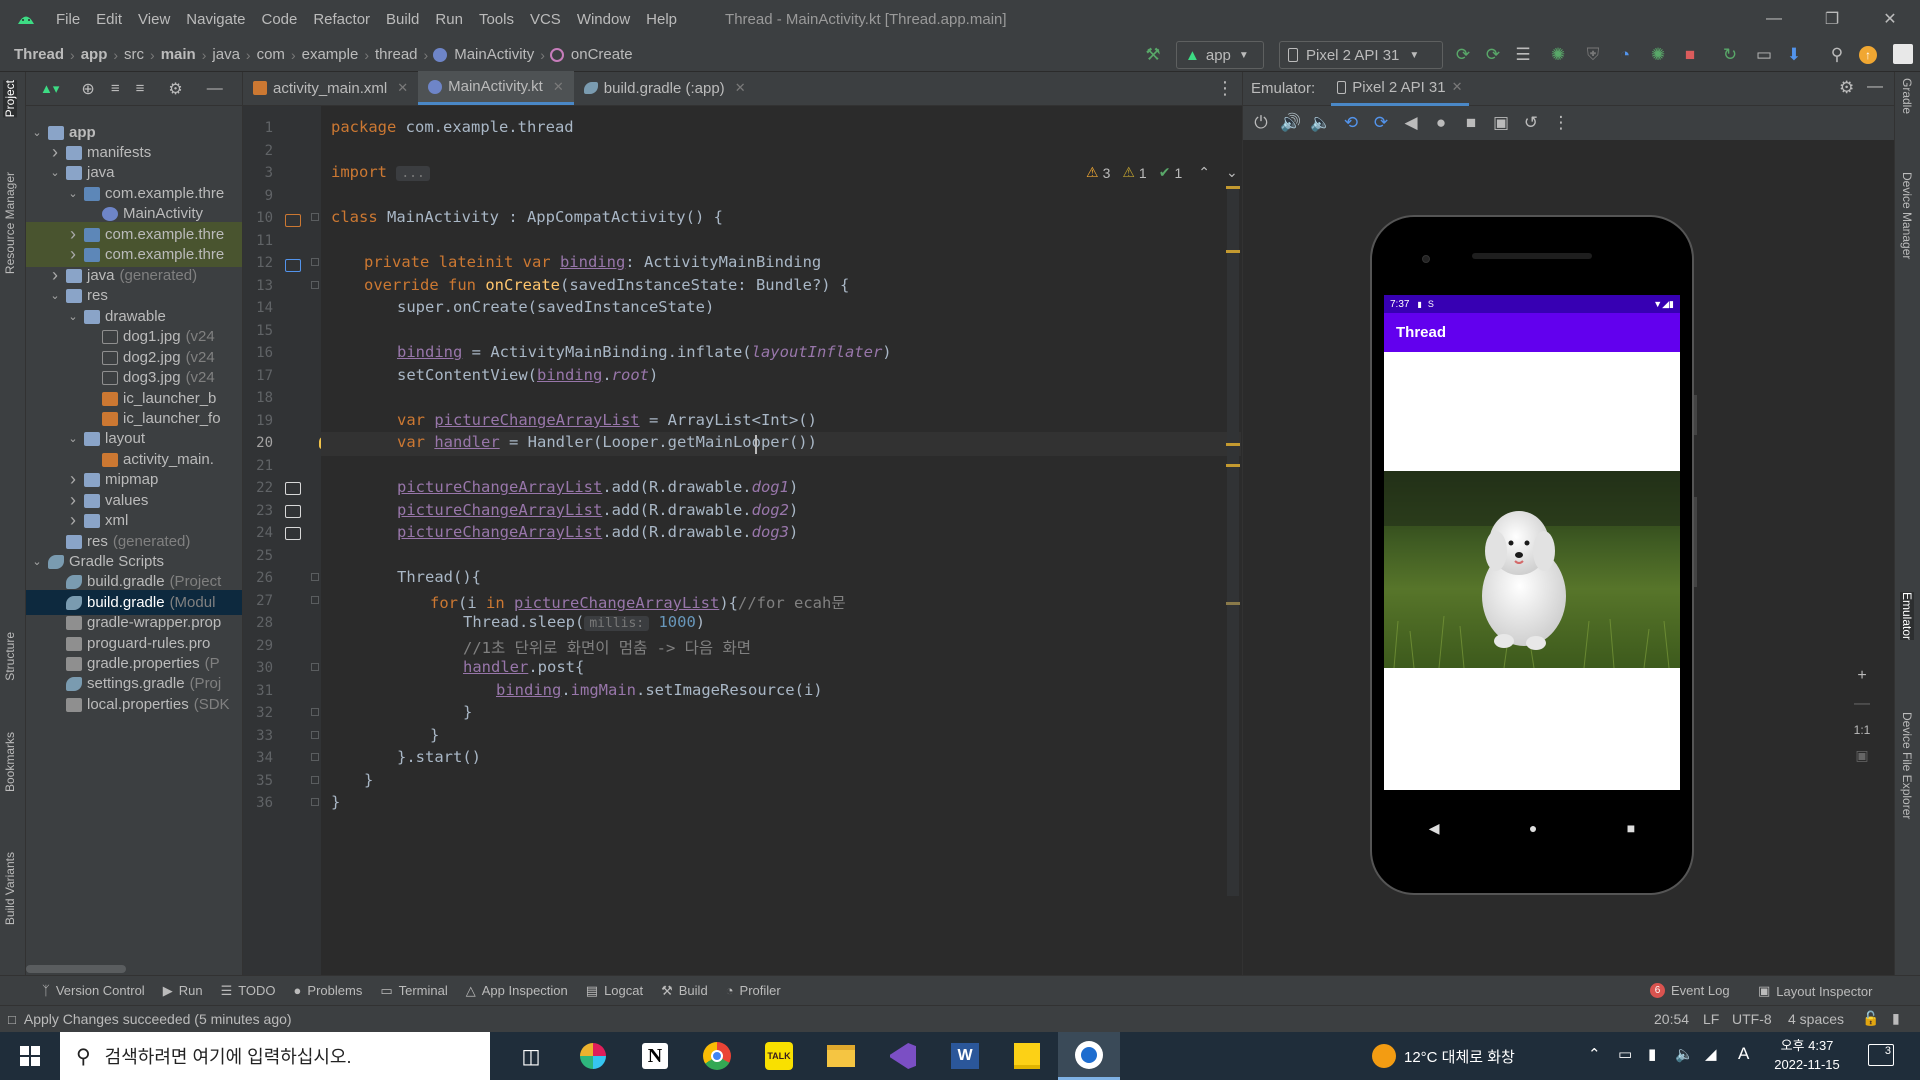  I want to click on tool-layout-inspector: ▣ Layout Inspector, so click(1815, 991).